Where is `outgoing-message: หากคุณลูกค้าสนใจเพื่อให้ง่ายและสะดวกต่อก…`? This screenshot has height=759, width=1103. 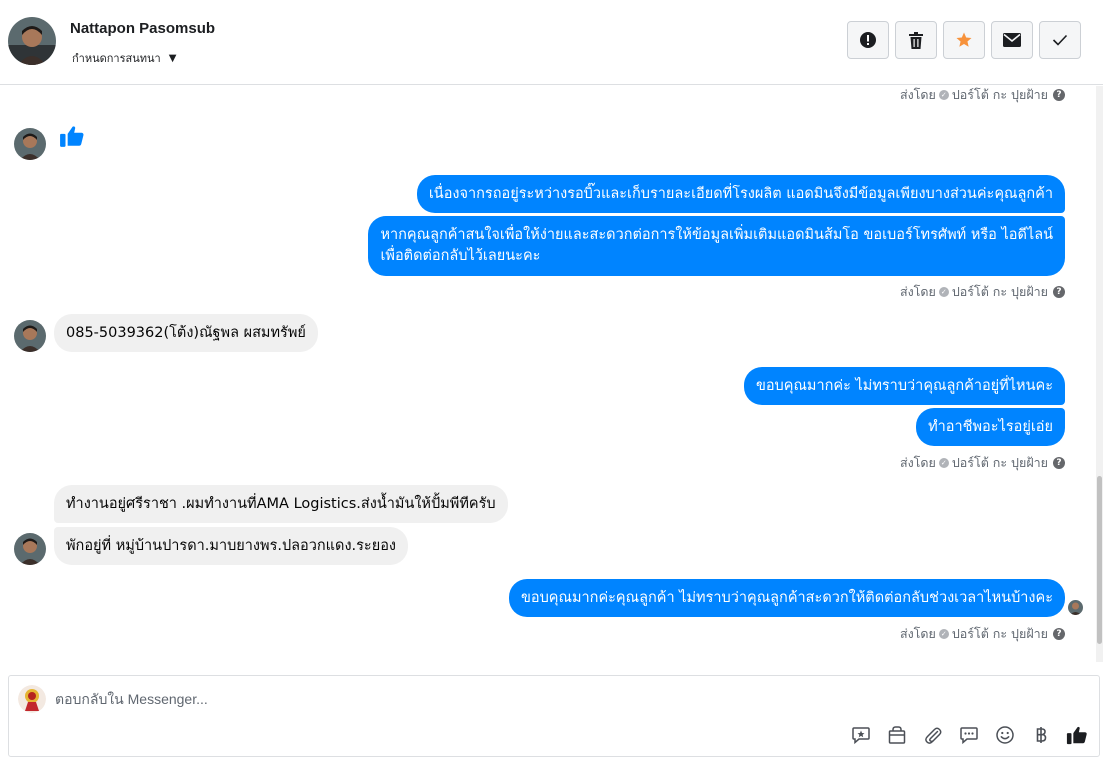
outgoing-message: หากคุณลูกค้าสนใจเพื่อให้ง่ายและสะดวกต่อก… is located at coordinates (716, 246).